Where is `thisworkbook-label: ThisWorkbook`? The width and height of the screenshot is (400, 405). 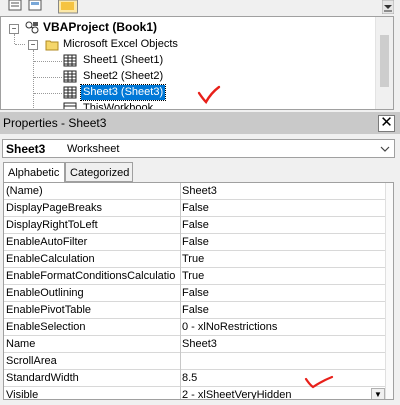
thisworkbook-label: ThisWorkbook is located at coordinates (118, 106).